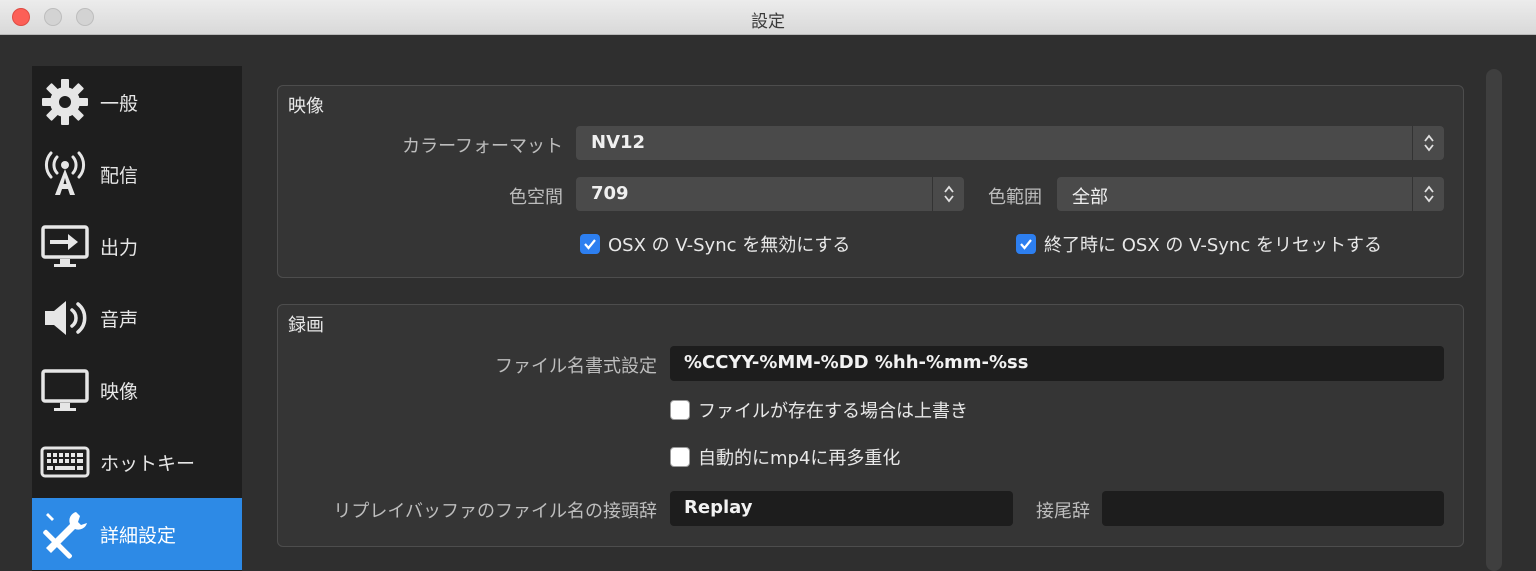 The width and height of the screenshot is (1536, 571). Describe the element at coordinates (306, 325) in the screenshot. I see `group-title-recording: 録画` at that location.